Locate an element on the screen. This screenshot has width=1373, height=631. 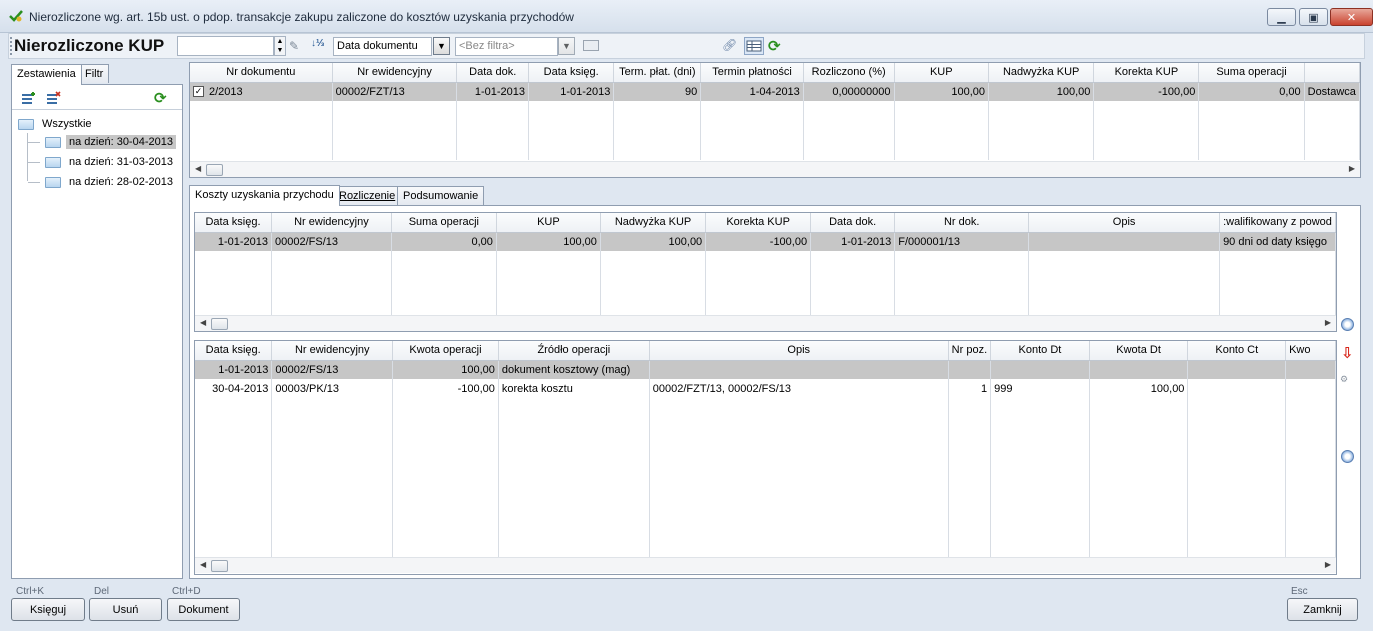
ops-hscroll: ◀ ▶ is located at coordinates (765, 565).